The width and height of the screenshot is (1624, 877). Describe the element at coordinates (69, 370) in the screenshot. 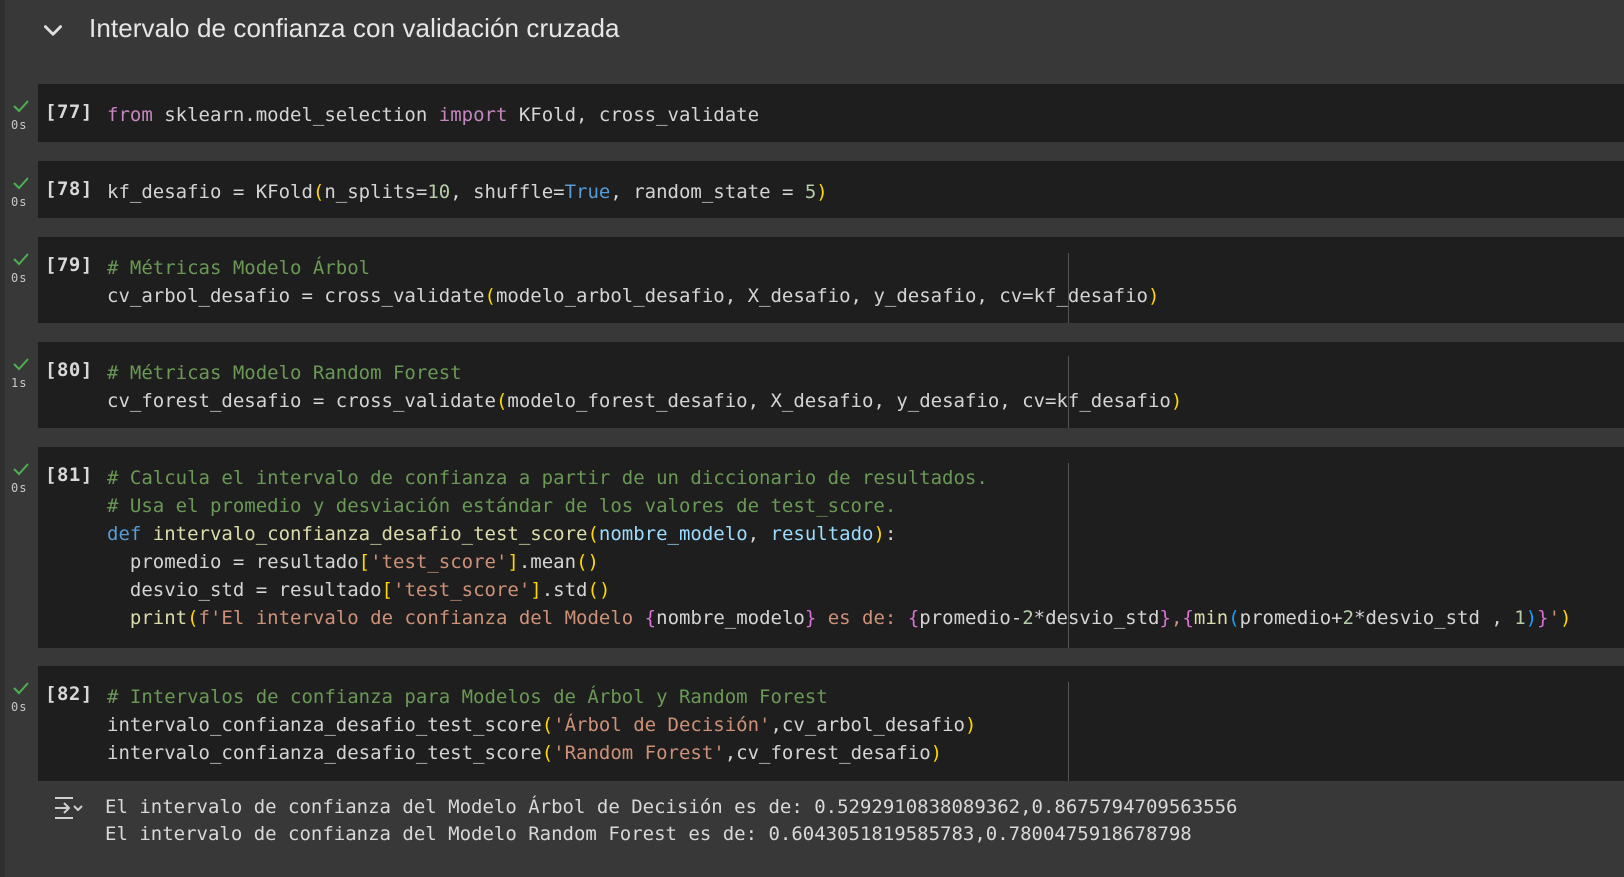

I see `execution-count: [80]` at that location.